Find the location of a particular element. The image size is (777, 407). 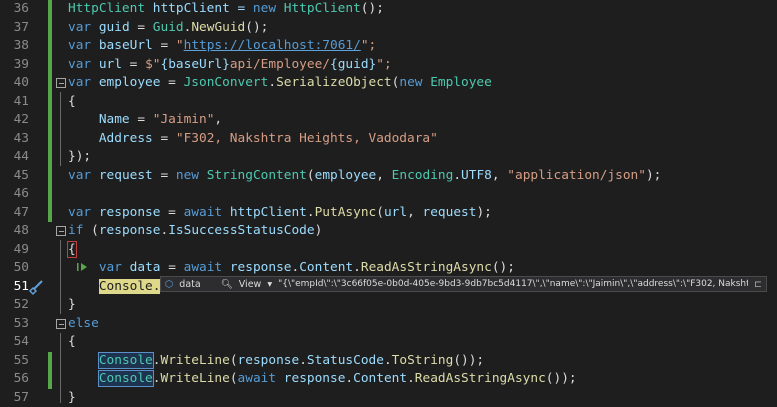

code-line: 54{ is located at coordinates (388, 342).